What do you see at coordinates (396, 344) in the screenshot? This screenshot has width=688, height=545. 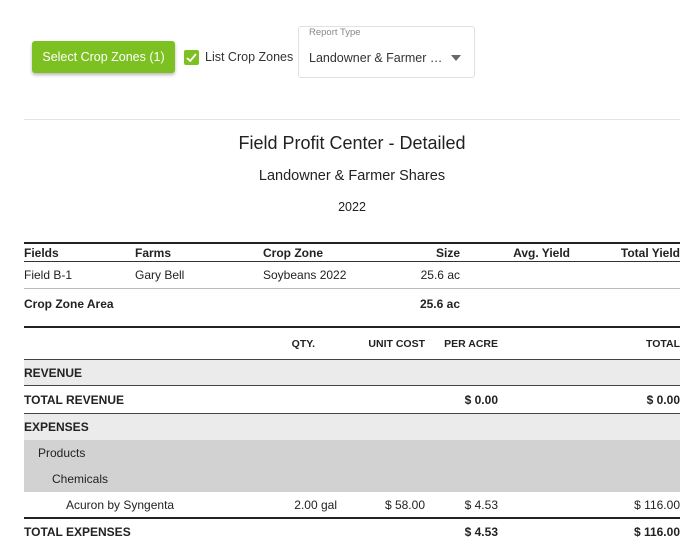 I see `col-header-unit-cost: UNIT COST` at bounding box center [396, 344].